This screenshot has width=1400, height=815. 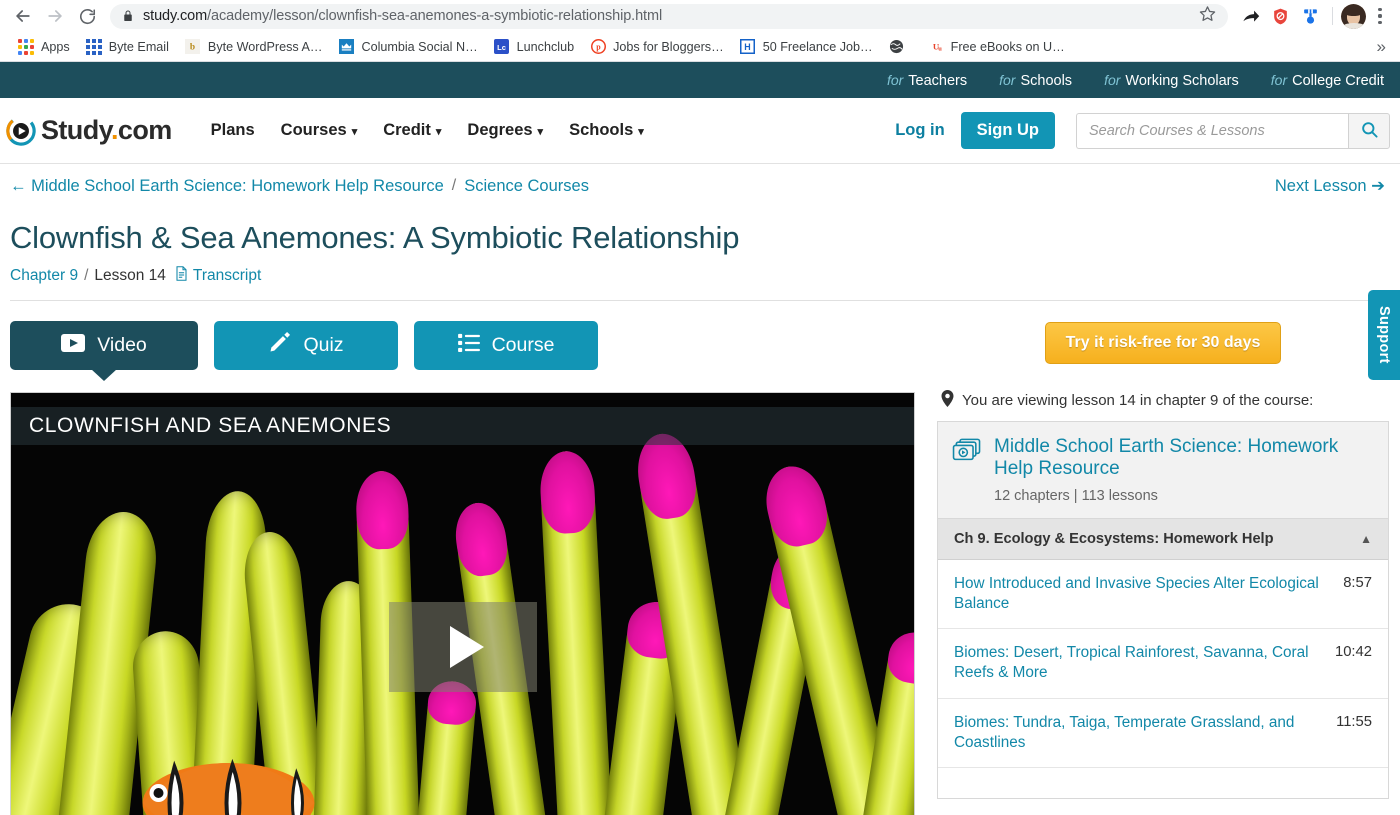 I want to click on lesson-number: Lesson 14, so click(x=130, y=275).